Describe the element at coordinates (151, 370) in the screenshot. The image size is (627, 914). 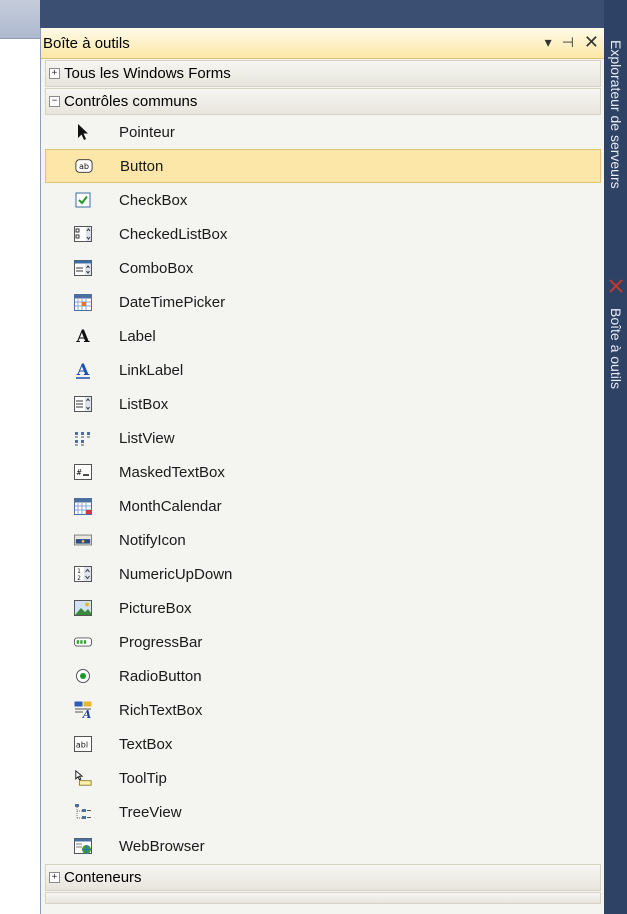
I see `item-label: LinkLabel` at that location.